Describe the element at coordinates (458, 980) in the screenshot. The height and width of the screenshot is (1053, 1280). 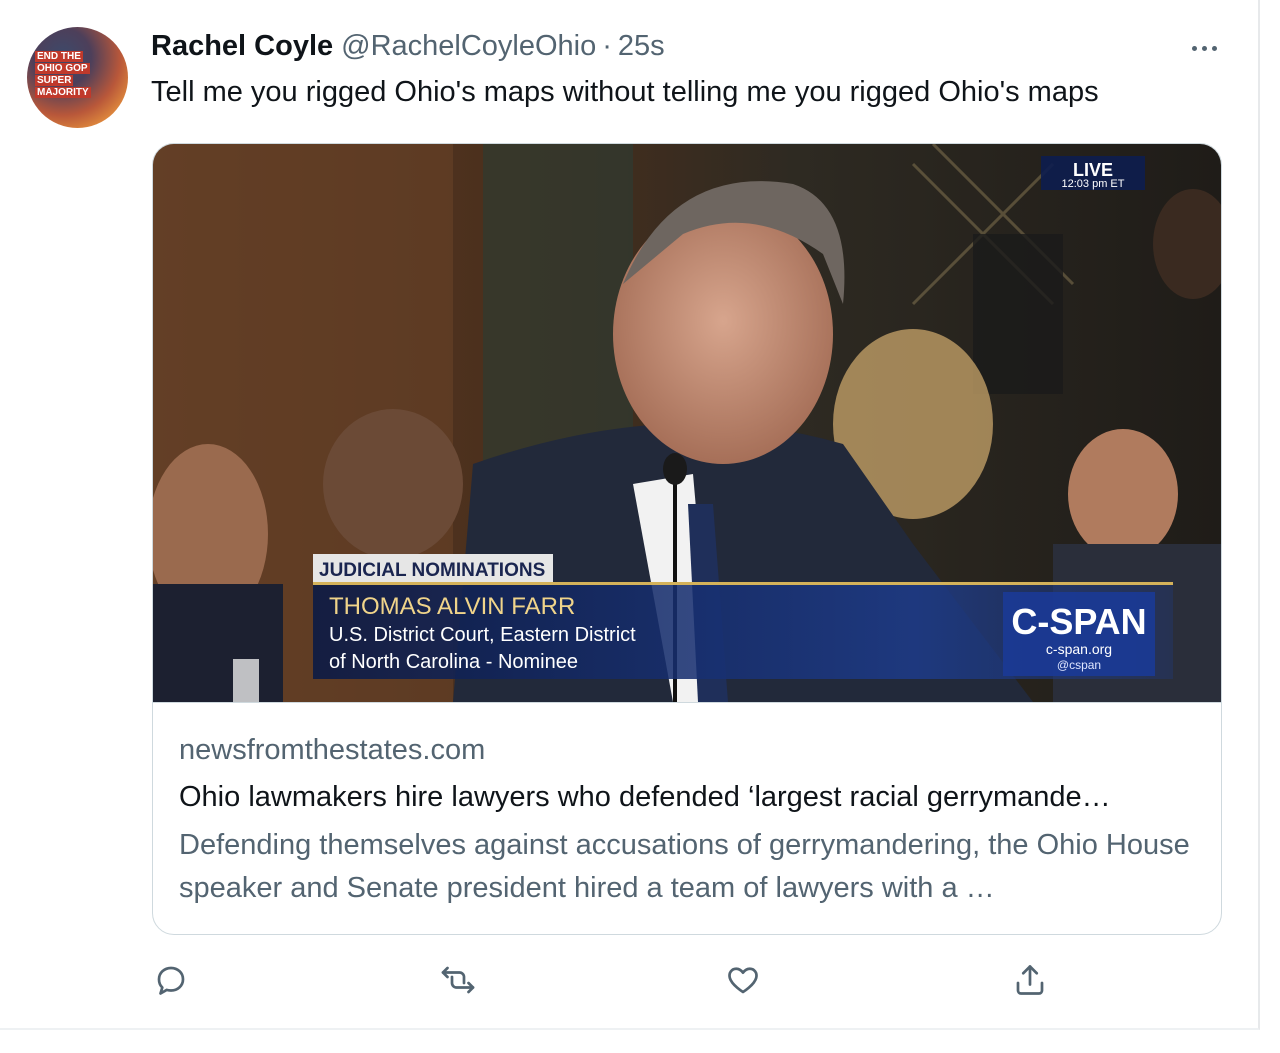
I see `retweet-icon` at that location.